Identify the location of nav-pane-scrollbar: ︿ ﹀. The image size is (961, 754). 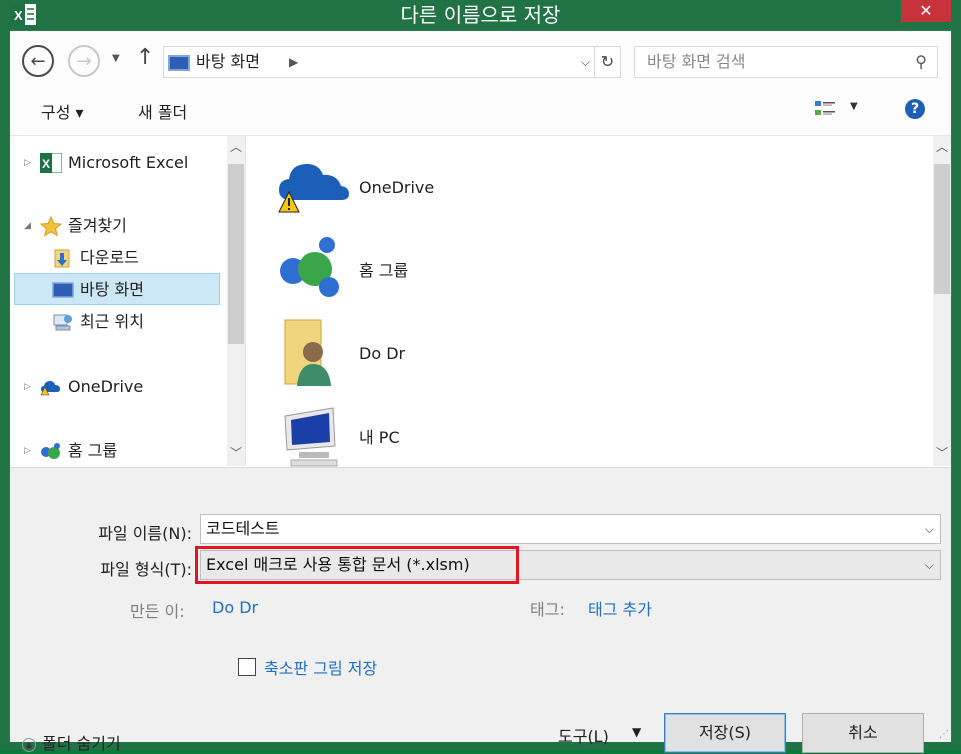
(236, 301).